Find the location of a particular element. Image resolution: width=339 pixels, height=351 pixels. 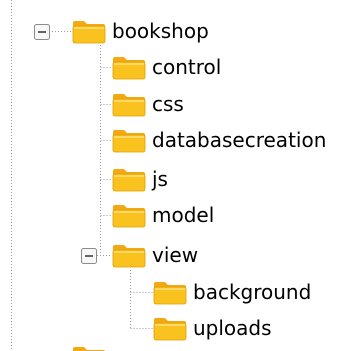

tree-node-background: background is located at coordinates (232, 292).